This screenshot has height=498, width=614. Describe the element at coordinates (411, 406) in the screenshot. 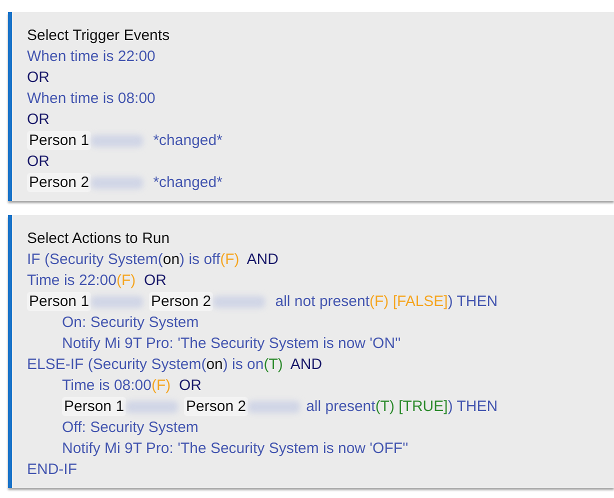

I see `true-state-text: (T) [TRUE]` at that location.